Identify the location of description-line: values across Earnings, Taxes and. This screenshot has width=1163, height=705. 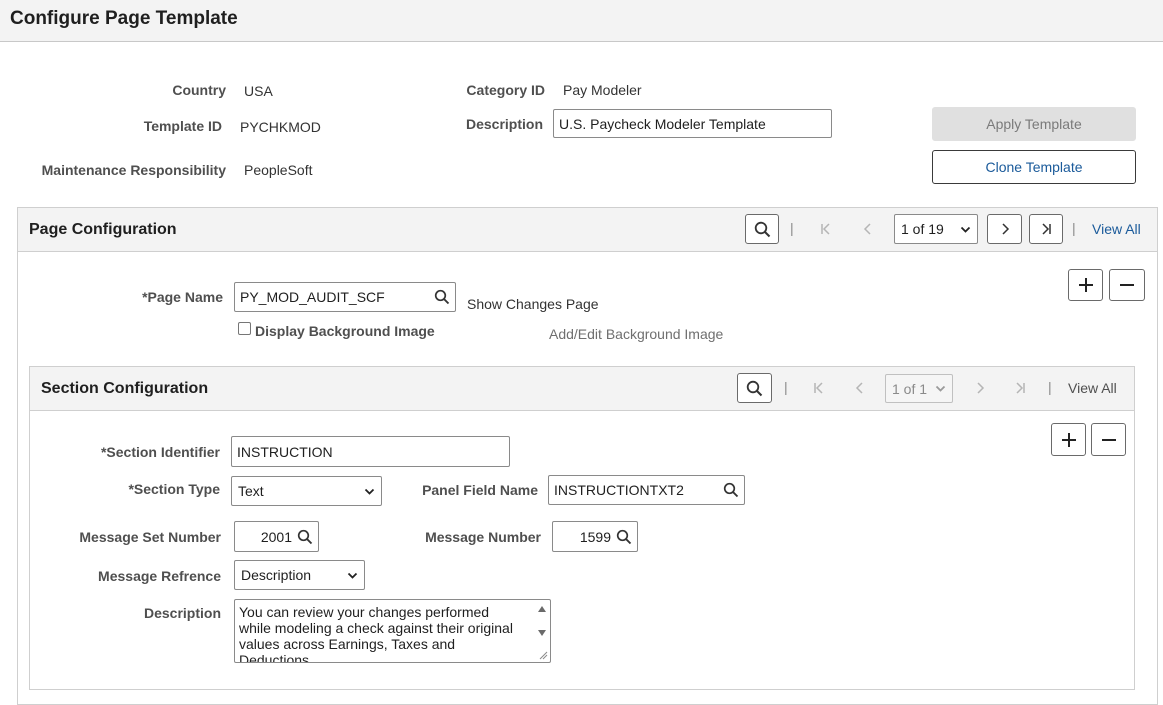
(347, 644).